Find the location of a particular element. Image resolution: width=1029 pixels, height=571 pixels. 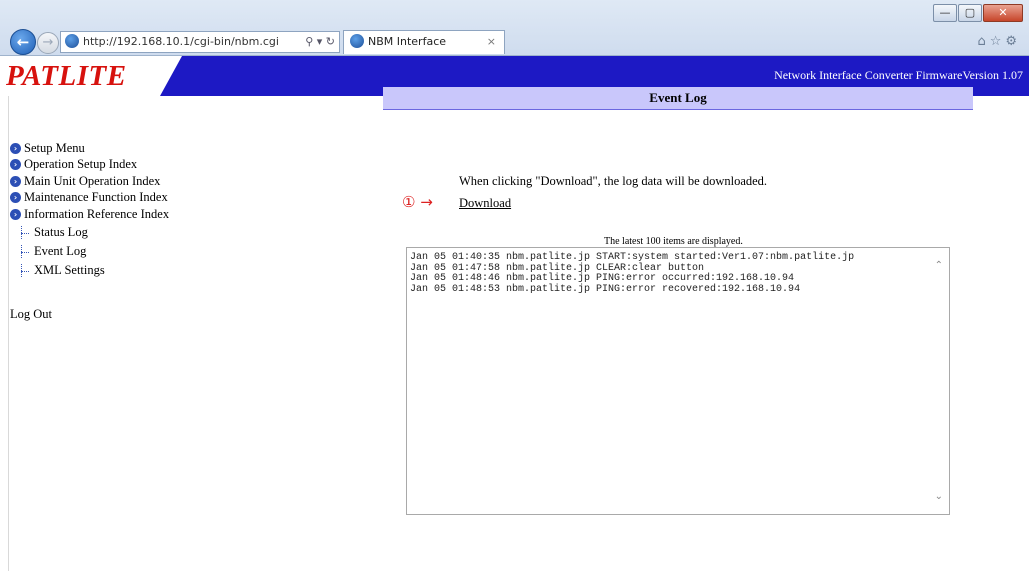

sidebar-item-label: Setup Menu is located at coordinates (54, 147).